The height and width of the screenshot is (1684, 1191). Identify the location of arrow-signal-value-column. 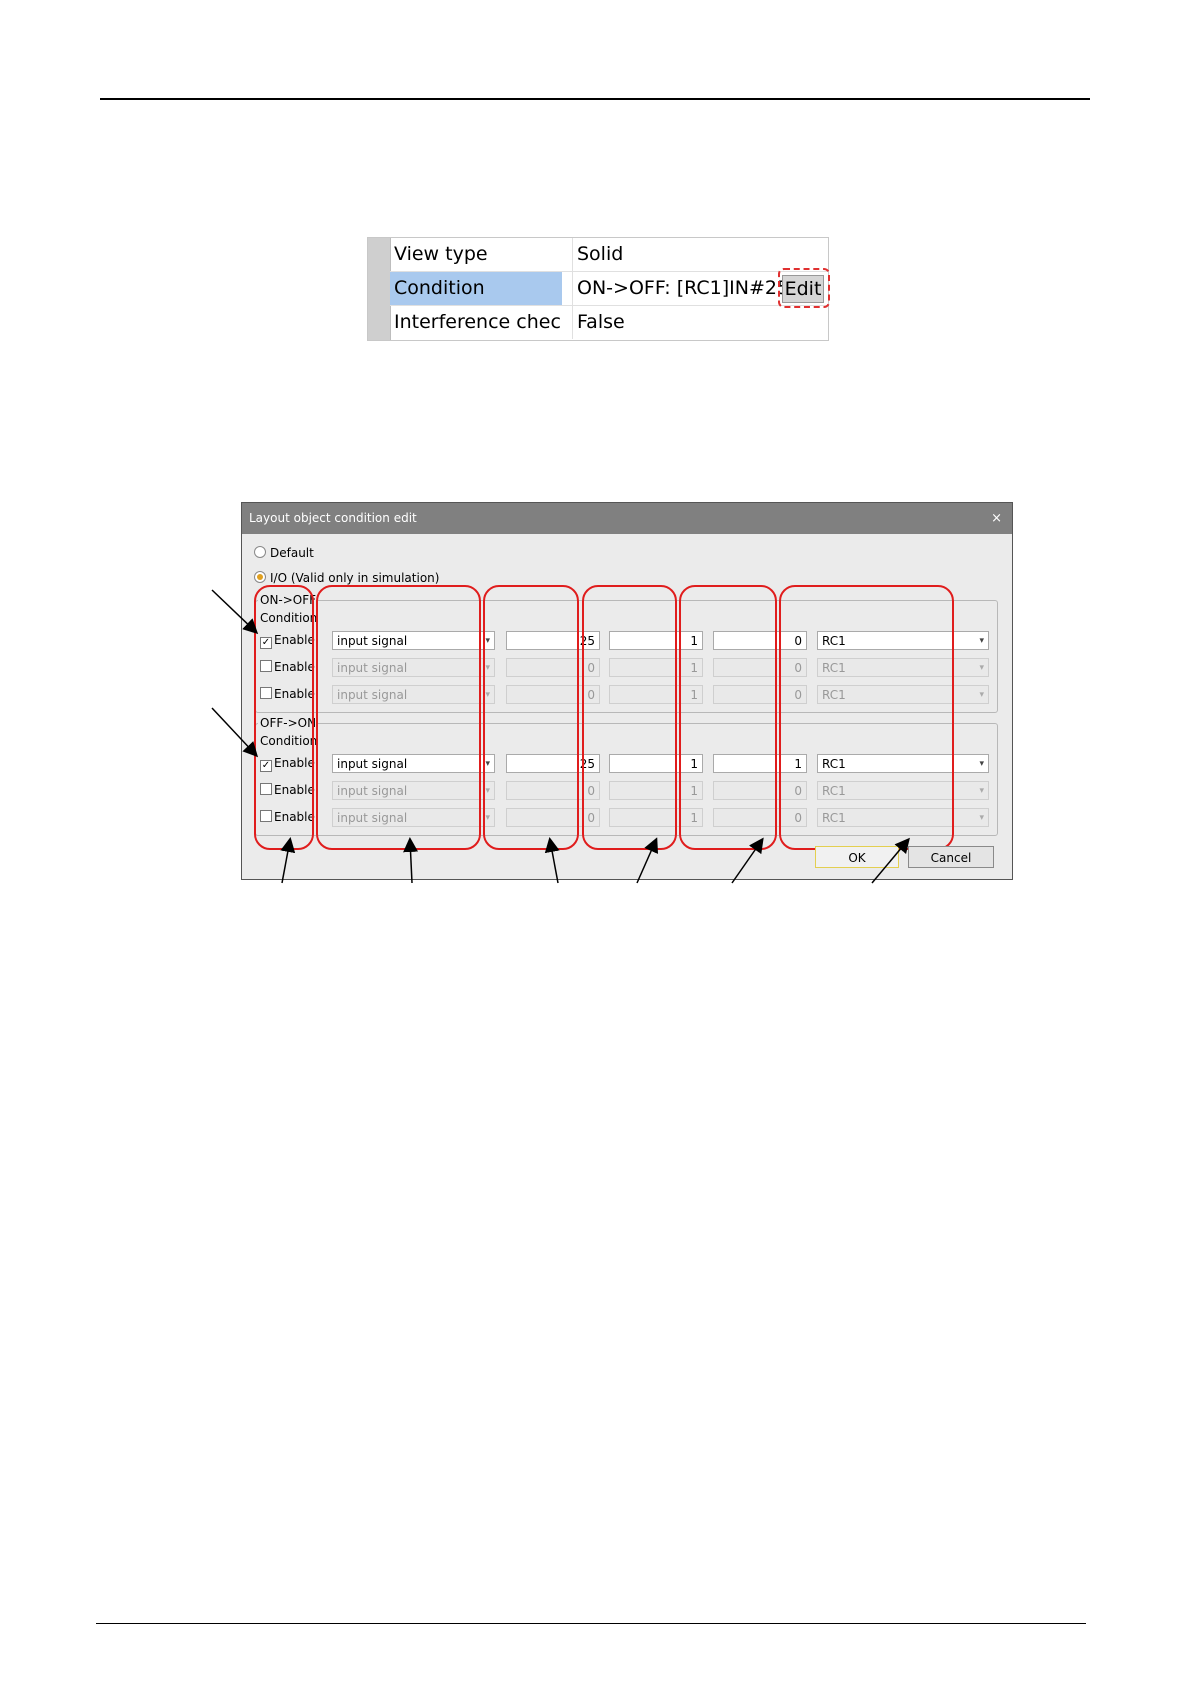
(747, 860).